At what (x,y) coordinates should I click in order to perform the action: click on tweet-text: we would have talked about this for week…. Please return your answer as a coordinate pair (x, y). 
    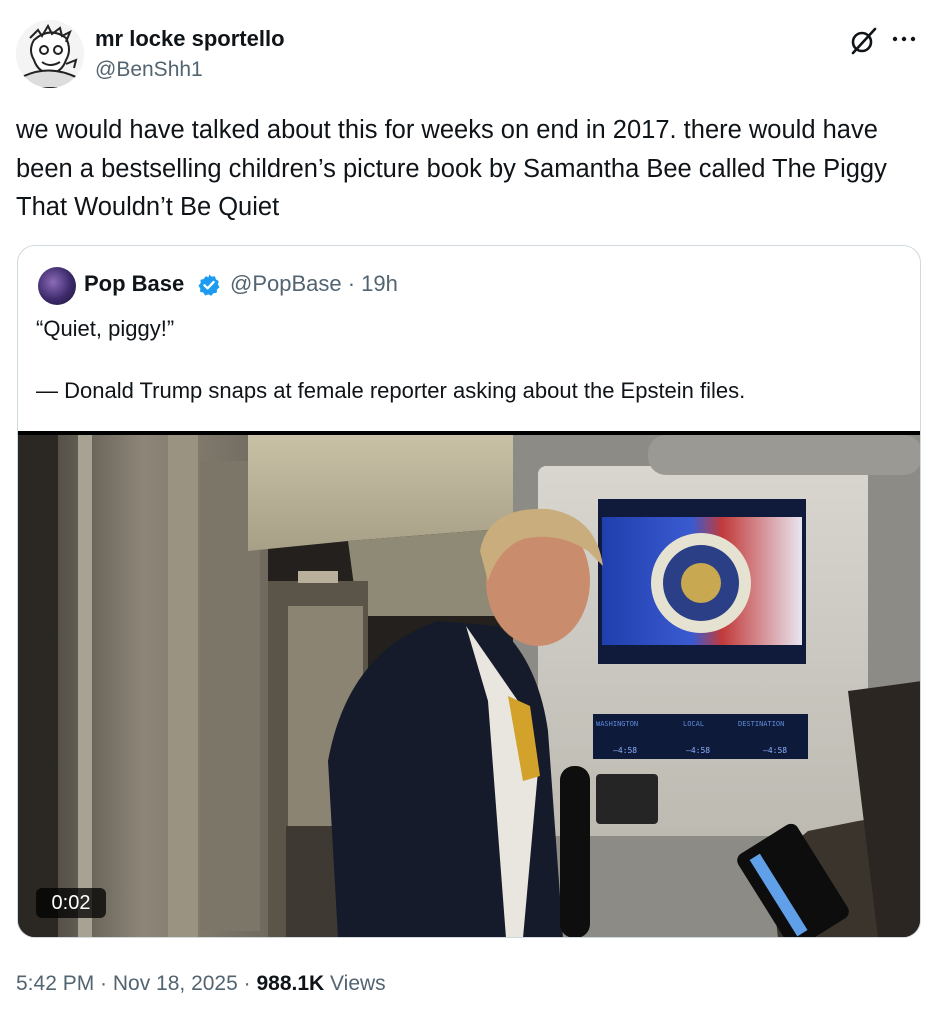
    Looking at the image, I should click on (451, 168).